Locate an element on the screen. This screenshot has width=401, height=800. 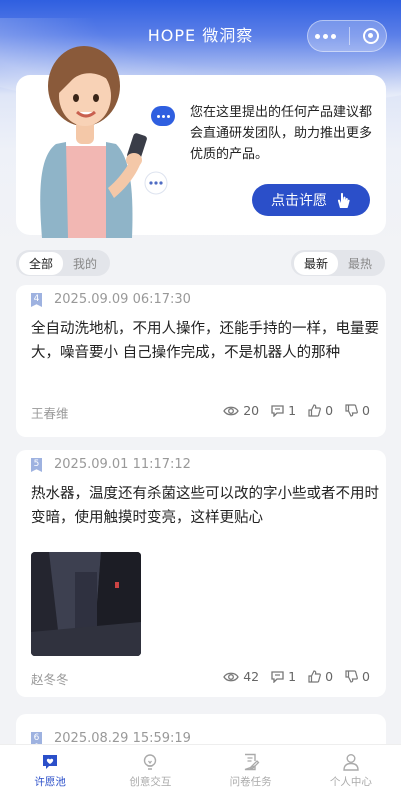
post-stats: 20 1 0 0 is located at coordinates (296, 410).